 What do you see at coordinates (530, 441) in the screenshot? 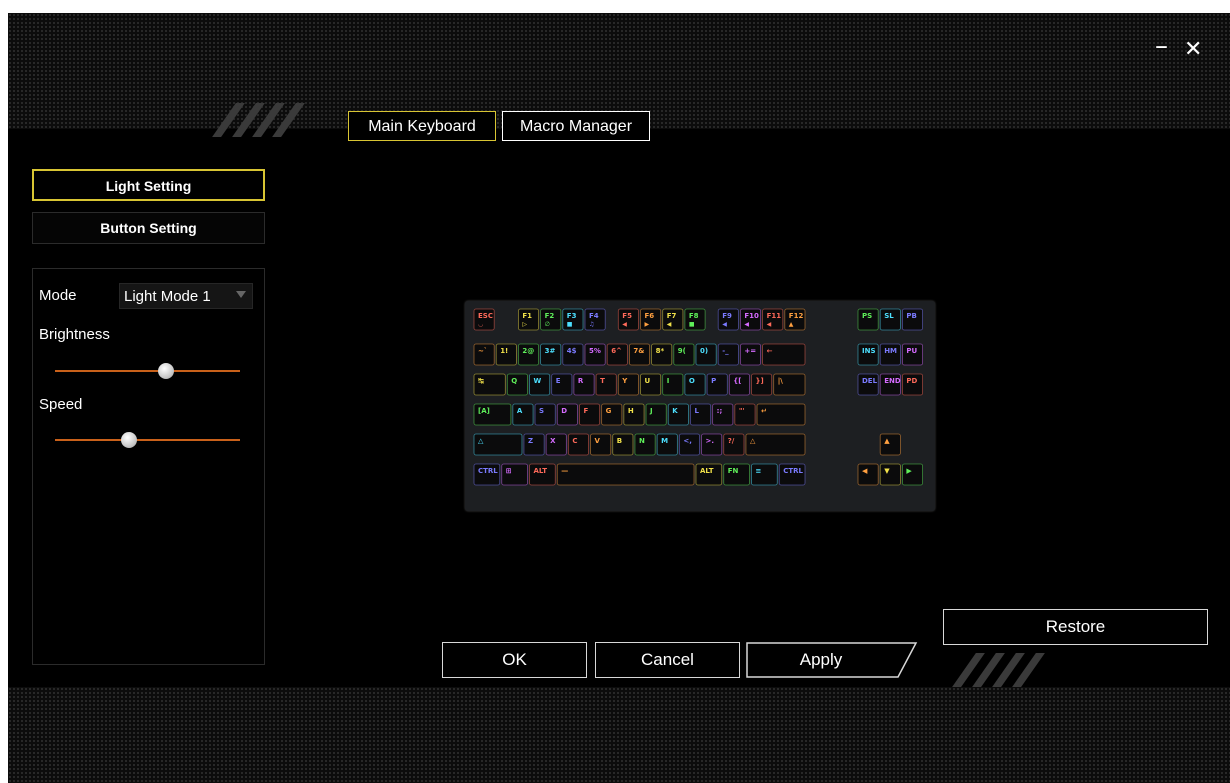
I see `svg-text: Z` at bounding box center [530, 441].